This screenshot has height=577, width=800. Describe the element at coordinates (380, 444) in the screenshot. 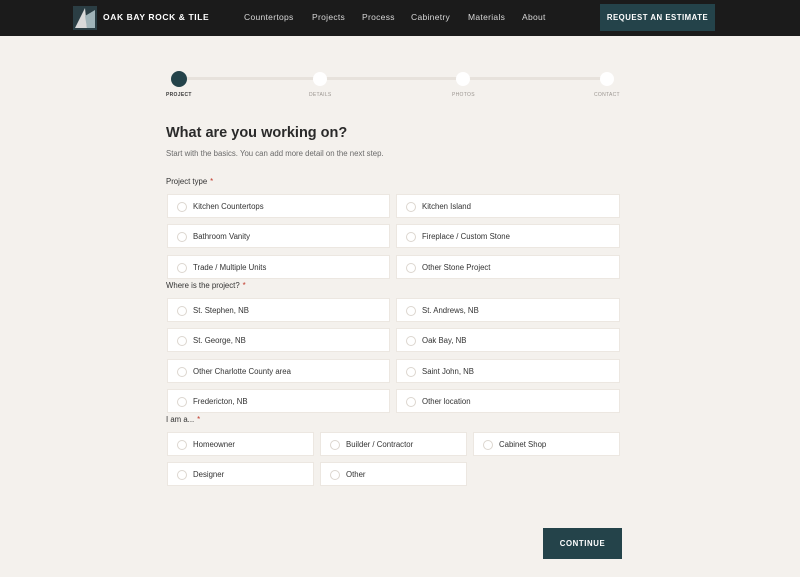

I see `option-label: Builder / Contractor` at that location.